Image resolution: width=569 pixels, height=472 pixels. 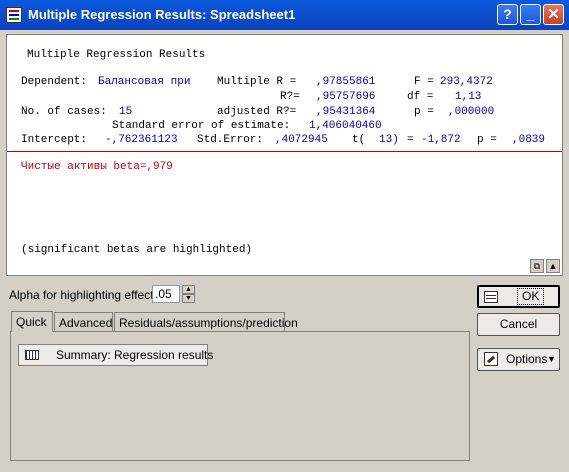 I want to click on intercept-label: Intercept:, so click(x=54, y=140).